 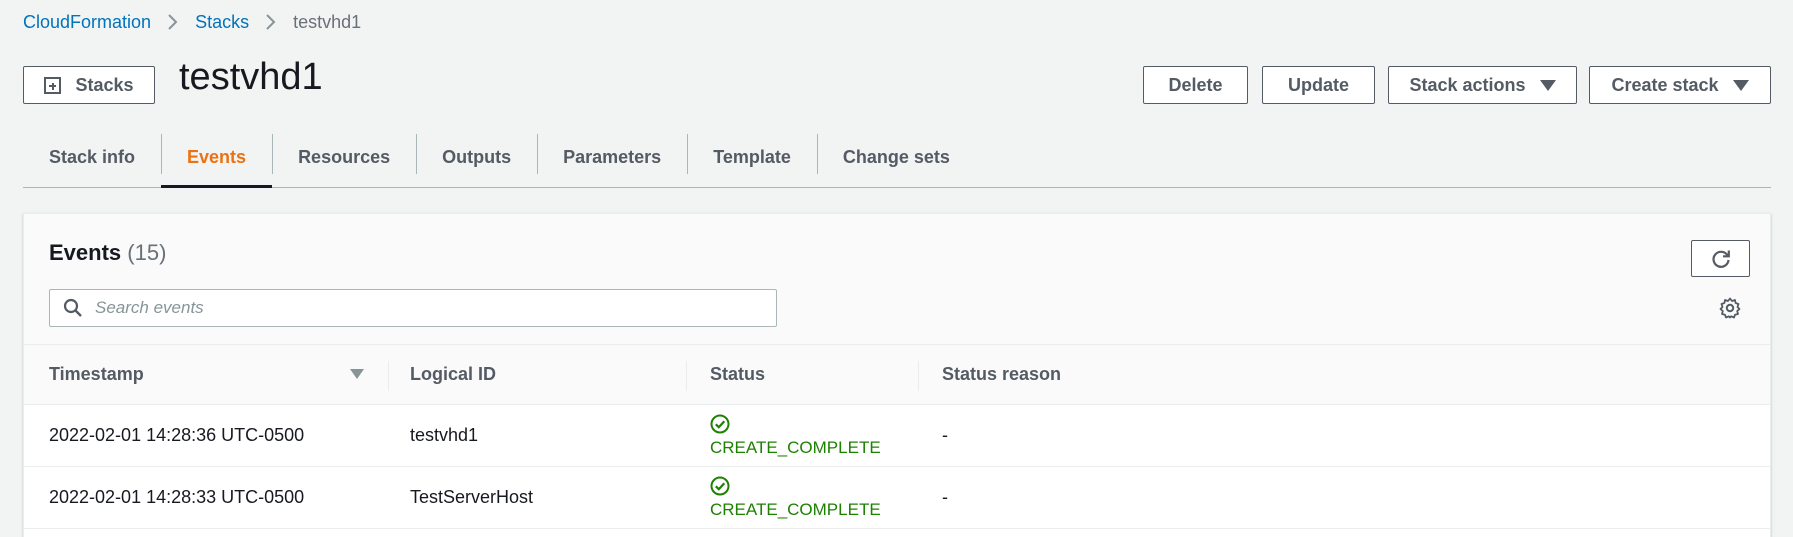 What do you see at coordinates (206, 374) in the screenshot?
I see `column-header-timestamp: Timestamp` at bounding box center [206, 374].